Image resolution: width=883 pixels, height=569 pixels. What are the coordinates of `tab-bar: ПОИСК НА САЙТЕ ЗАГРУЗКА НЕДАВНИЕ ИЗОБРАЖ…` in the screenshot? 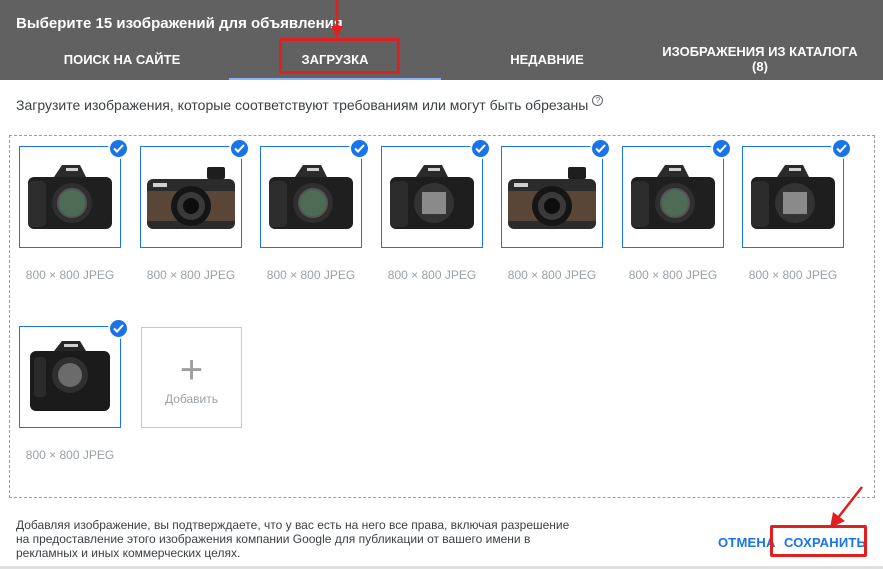 It's located at (441, 59).